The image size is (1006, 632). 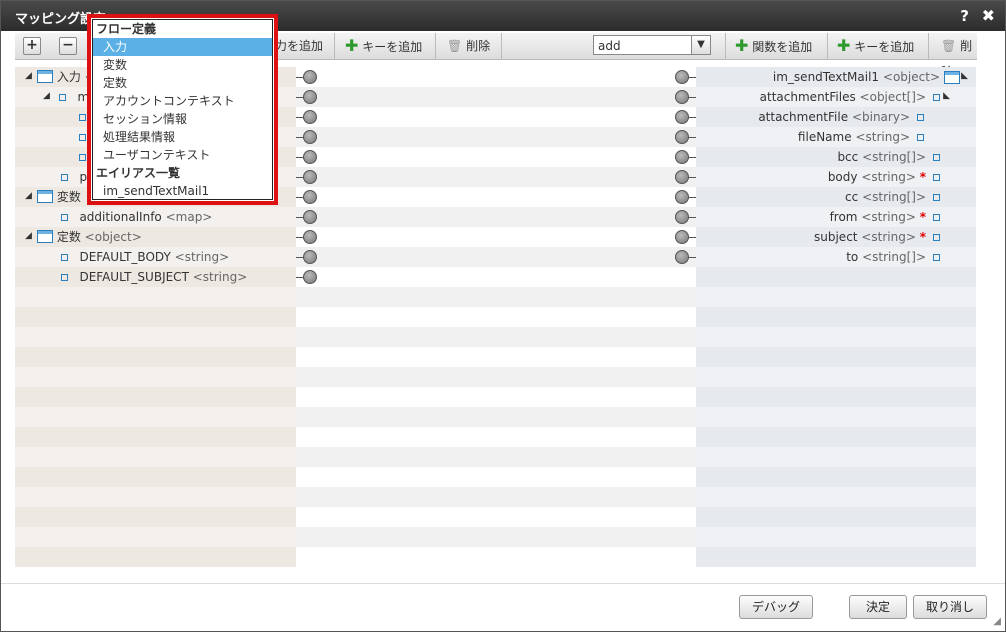 What do you see at coordinates (950, 607) in the screenshot?
I see `cancel-button: 取り消し` at bounding box center [950, 607].